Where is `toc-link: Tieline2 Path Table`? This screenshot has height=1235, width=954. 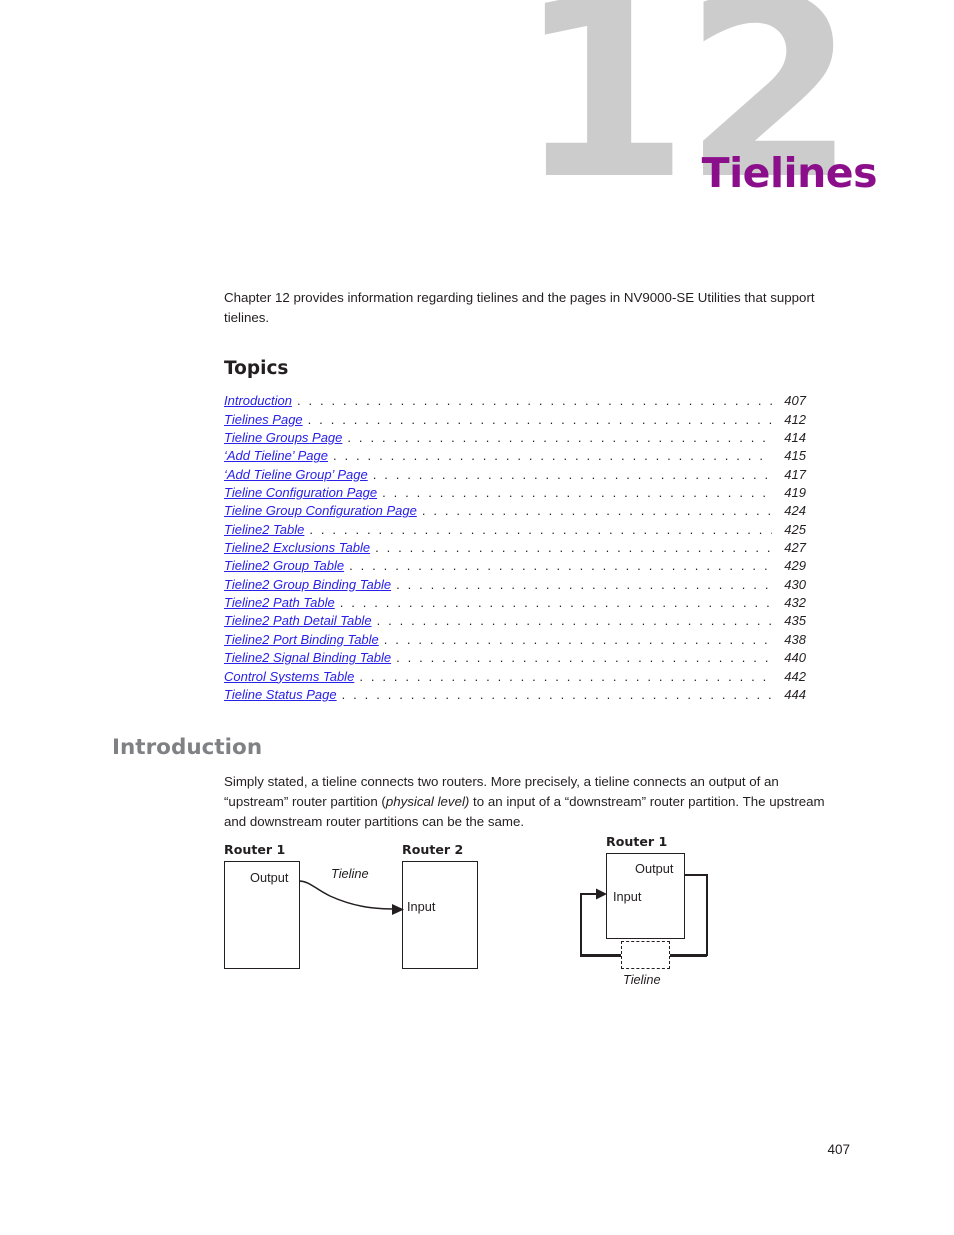 toc-link: Tieline2 Path Table is located at coordinates (279, 602).